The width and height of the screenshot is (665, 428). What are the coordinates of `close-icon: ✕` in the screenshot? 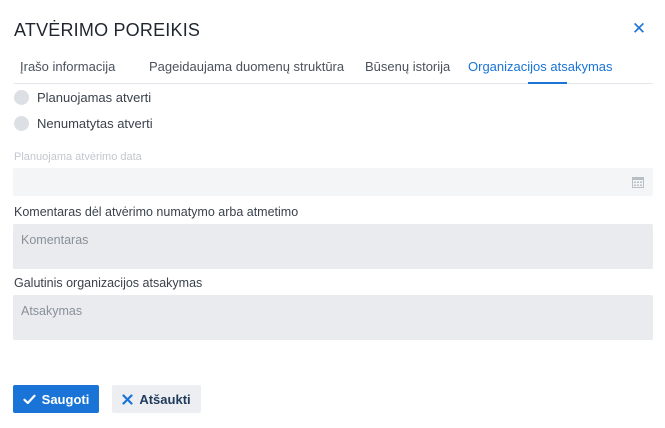 It's located at (639, 29).